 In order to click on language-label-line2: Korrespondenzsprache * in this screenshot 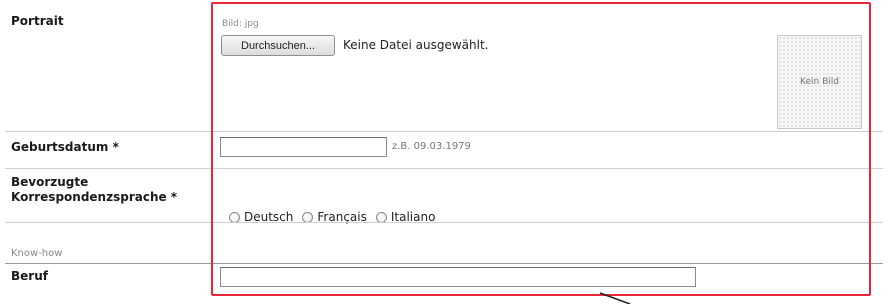, I will do `click(94, 197)`.